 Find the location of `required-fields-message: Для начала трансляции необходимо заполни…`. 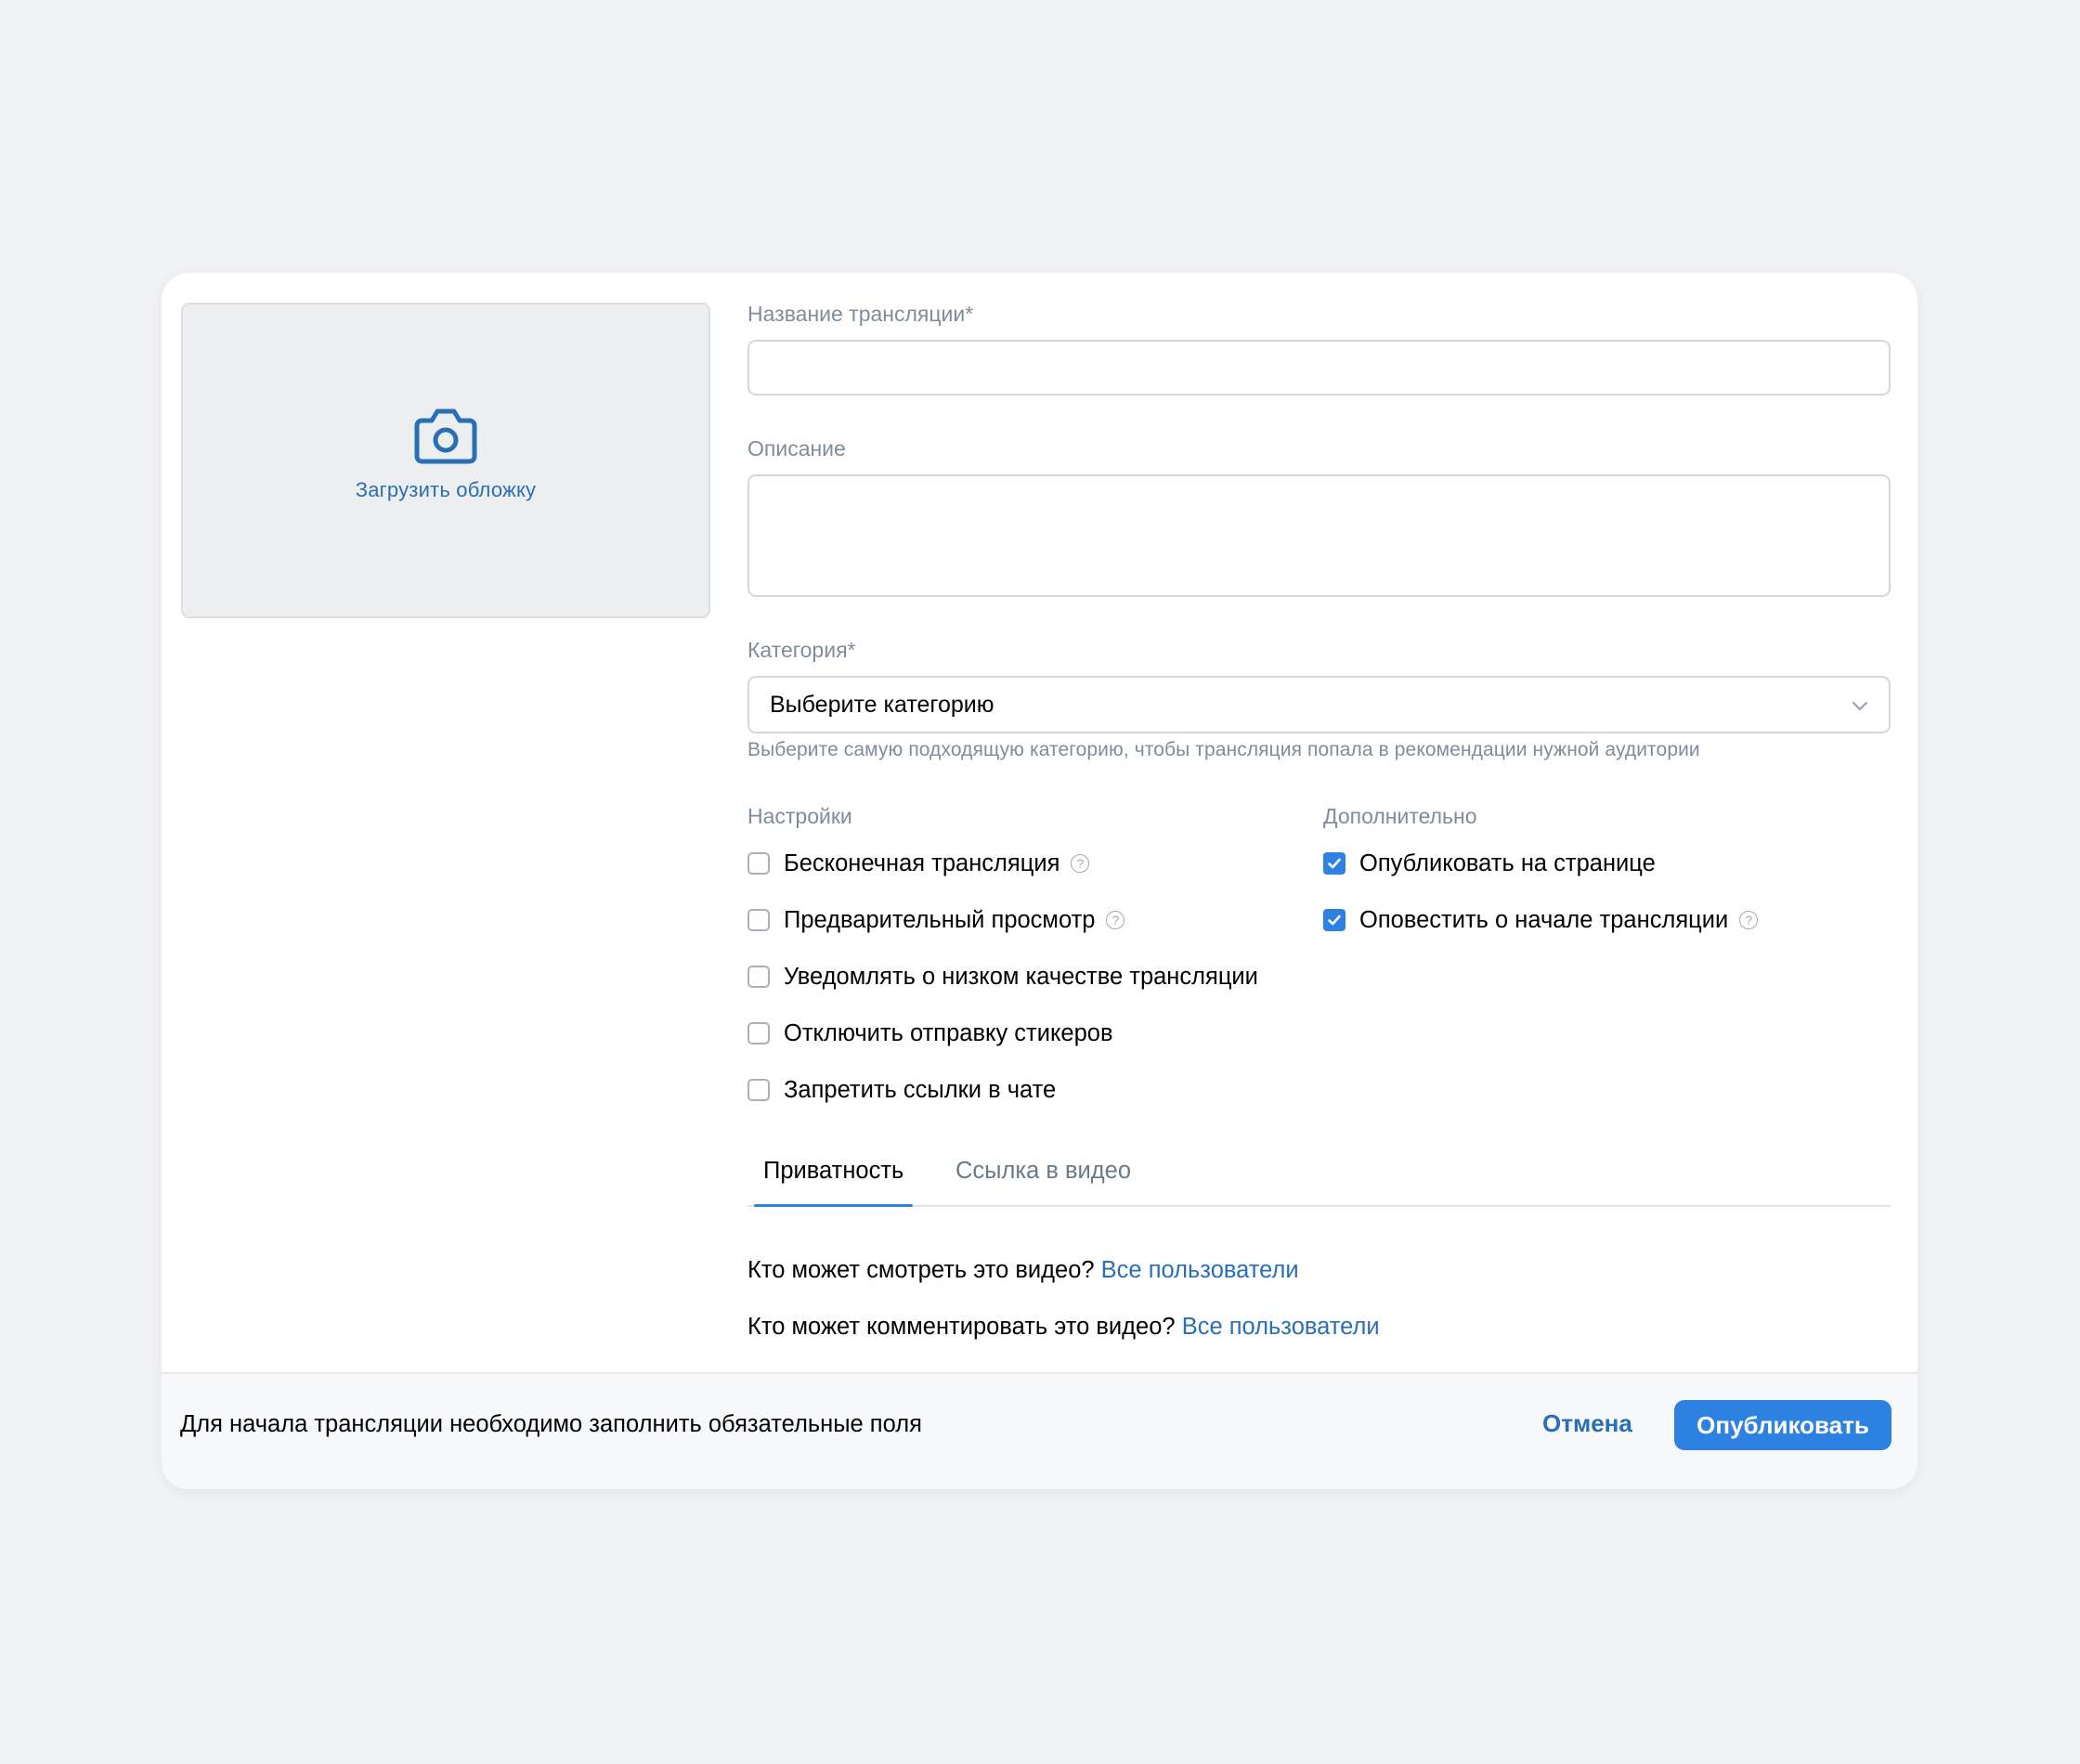

required-fields-message: Для начала трансляции необходимо заполни… is located at coordinates (551, 1424).